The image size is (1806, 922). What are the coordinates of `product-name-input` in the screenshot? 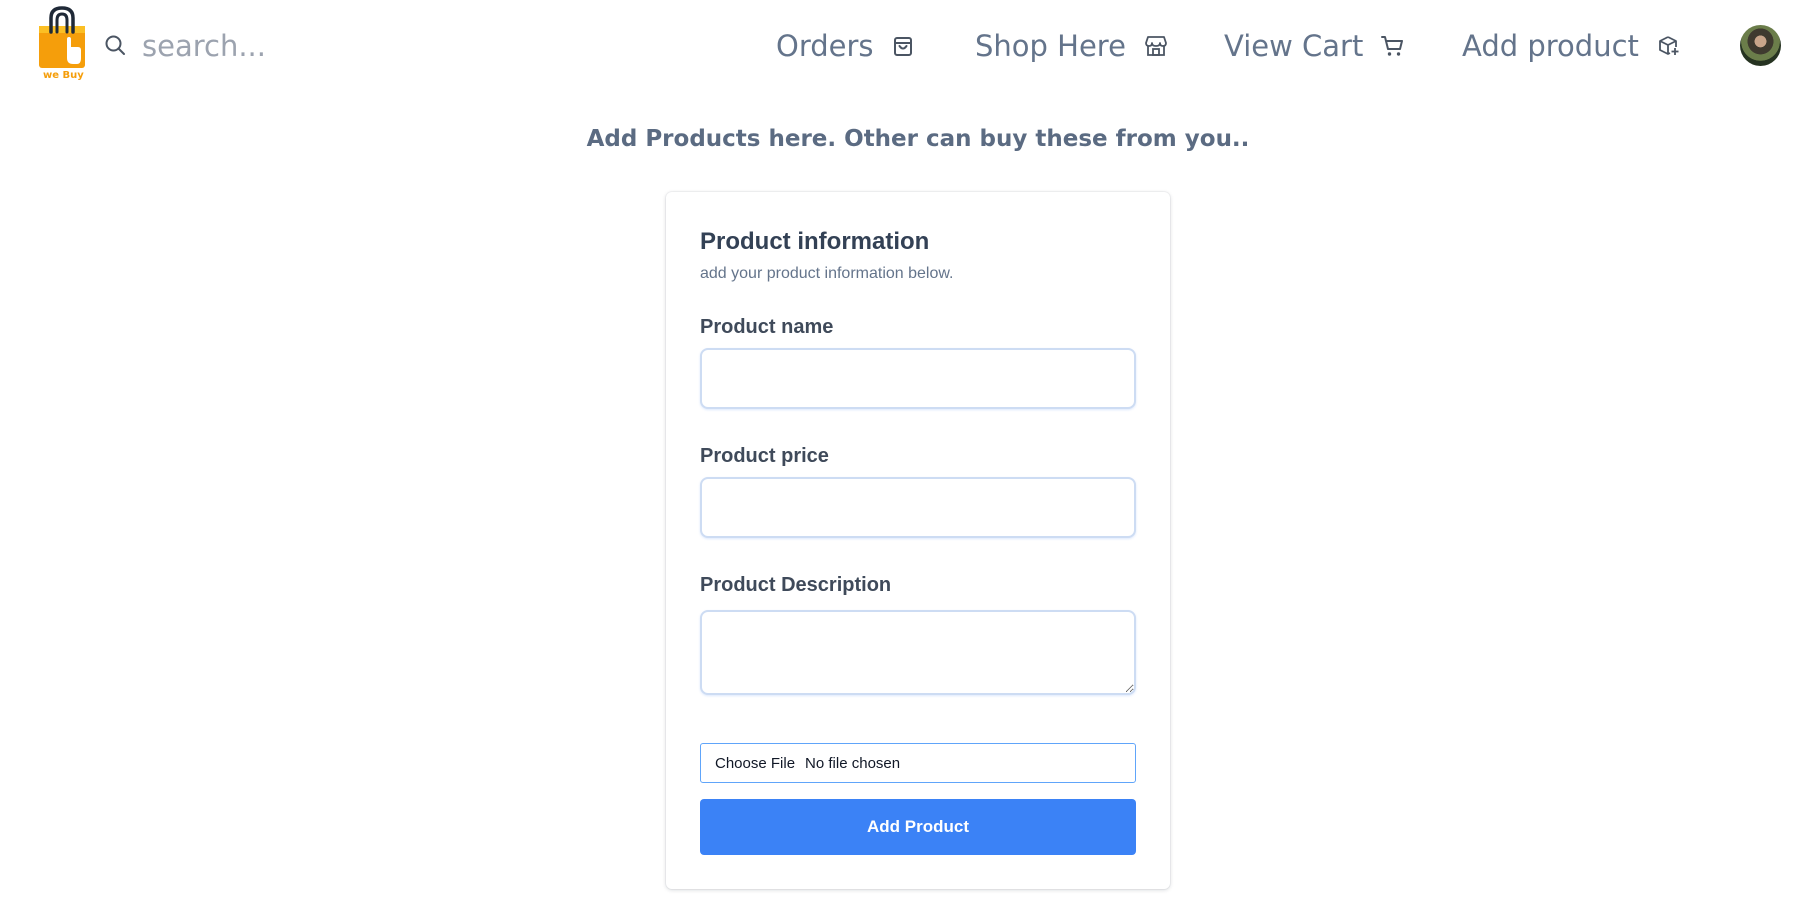 It's located at (918, 378).